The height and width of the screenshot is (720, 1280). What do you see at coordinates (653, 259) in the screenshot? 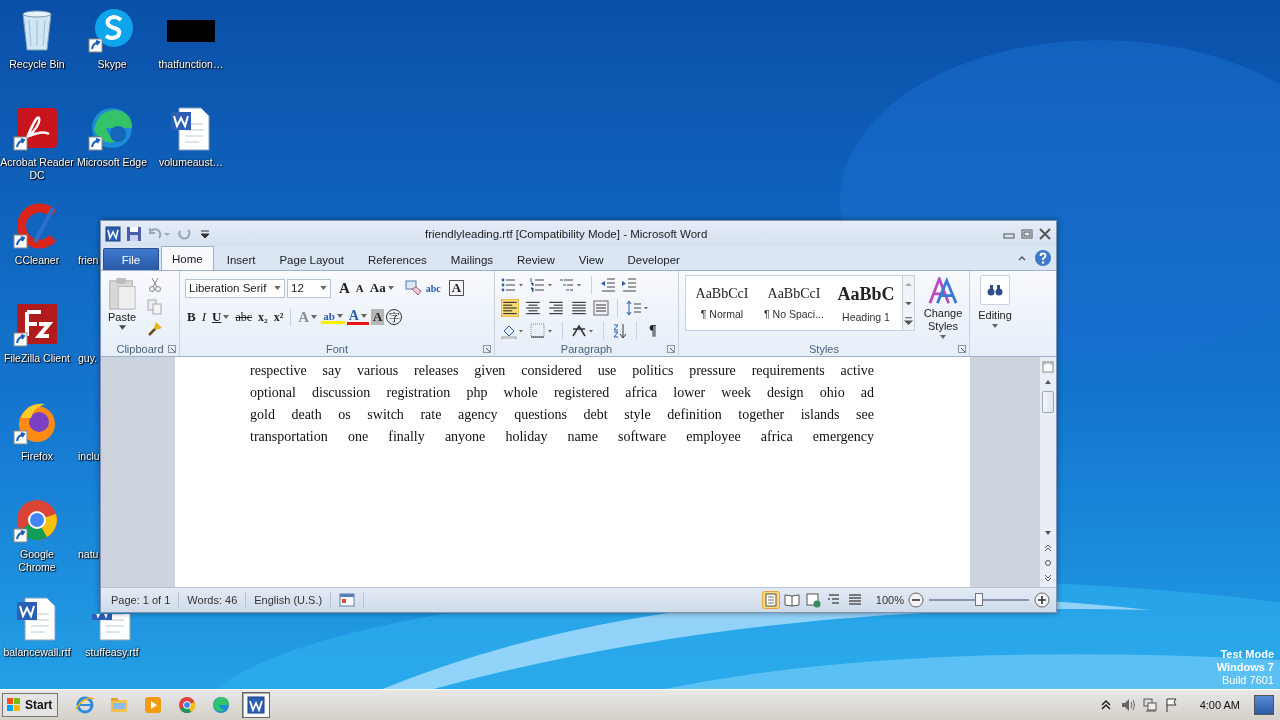
I see `ribbon-tab: Developer` at bounding box center [653, 259].